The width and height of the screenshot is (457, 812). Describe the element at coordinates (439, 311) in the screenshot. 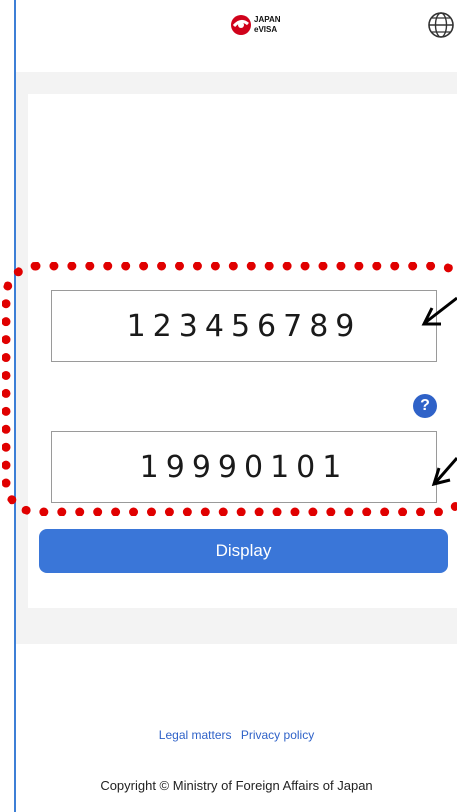

I see `arrow-icon-top` at that location.